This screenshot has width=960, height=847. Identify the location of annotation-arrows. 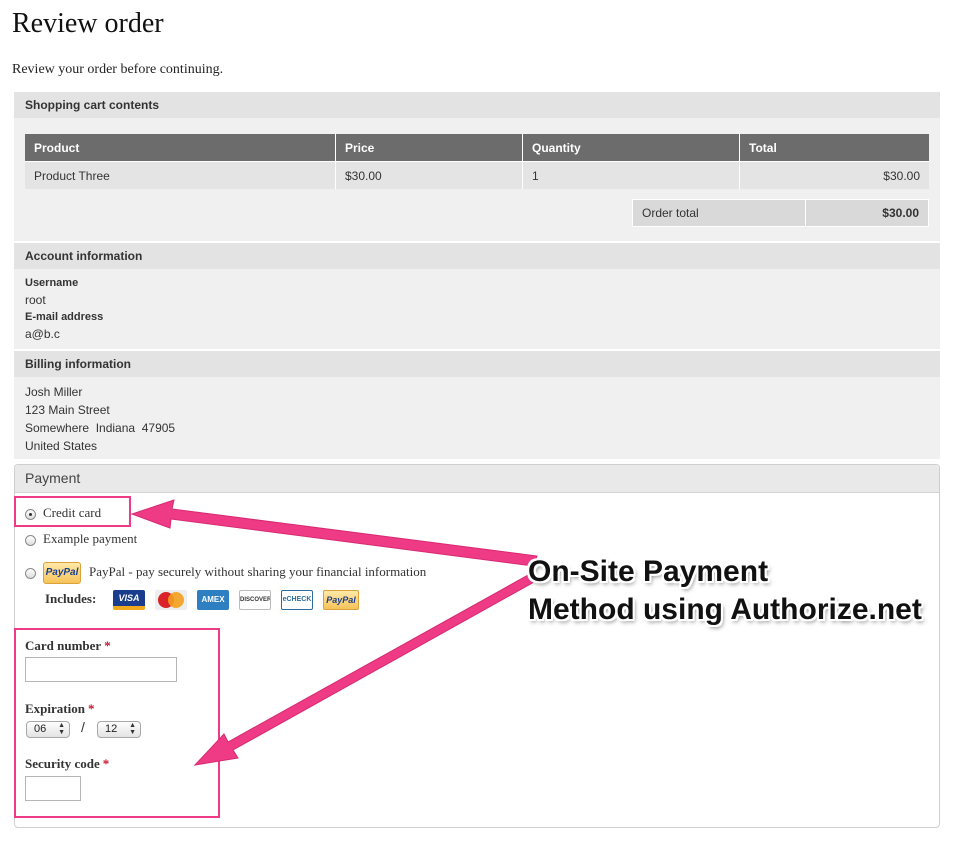
(334, 632).